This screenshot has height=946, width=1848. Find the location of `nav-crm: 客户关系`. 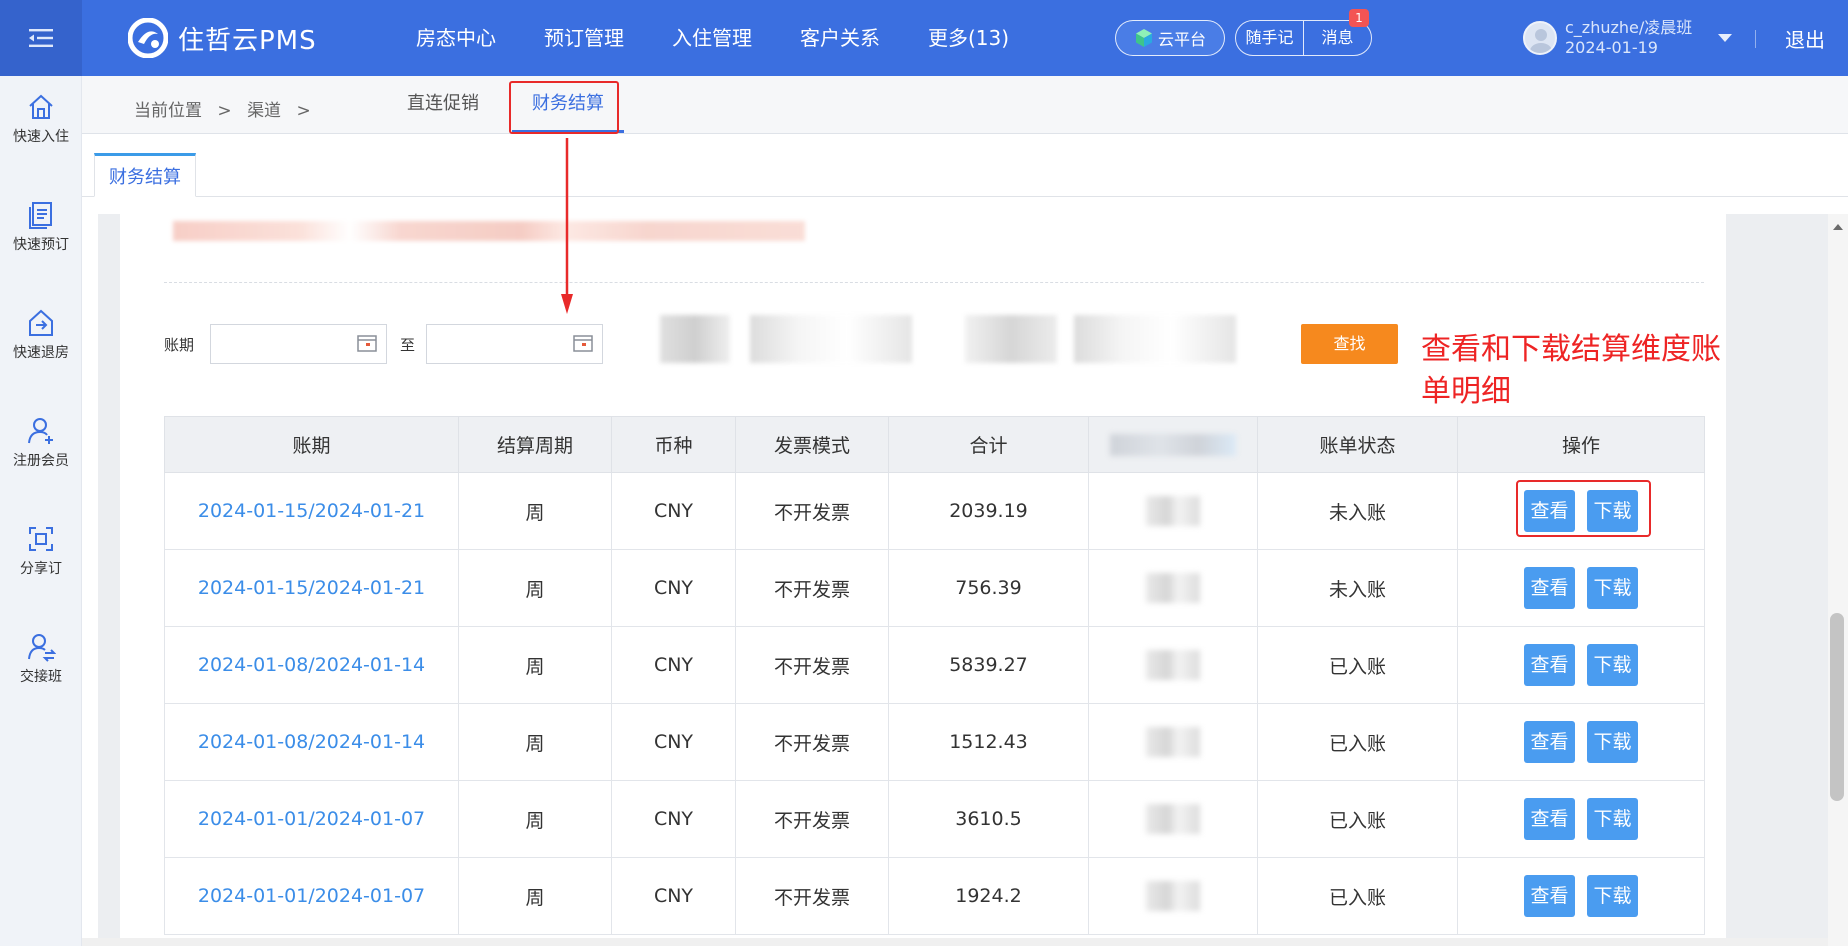

nav-crm: 客户关系 is located at coordinates (840, 38).